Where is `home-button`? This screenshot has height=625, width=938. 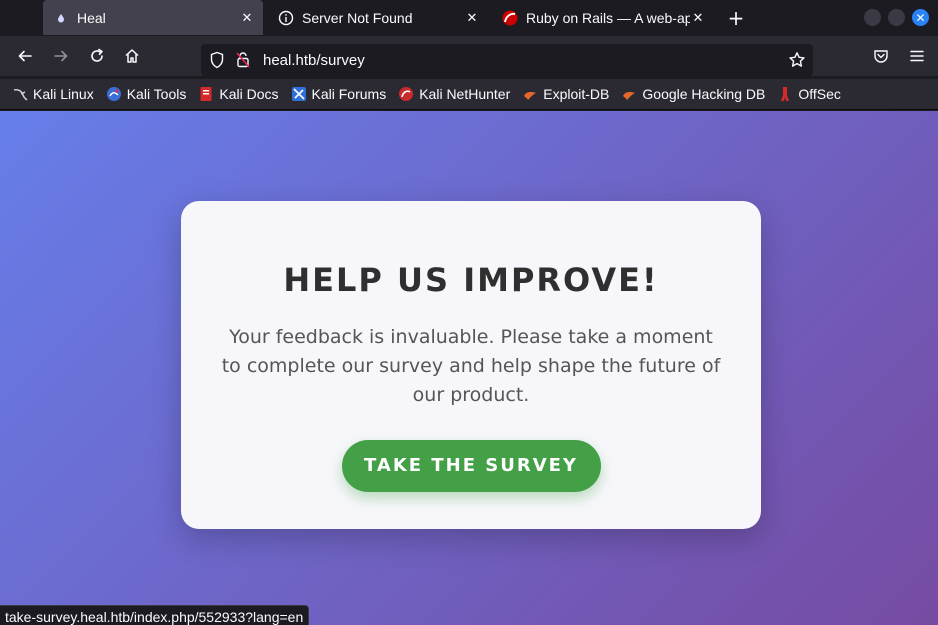
home-button is located at coordinates (132, 56).